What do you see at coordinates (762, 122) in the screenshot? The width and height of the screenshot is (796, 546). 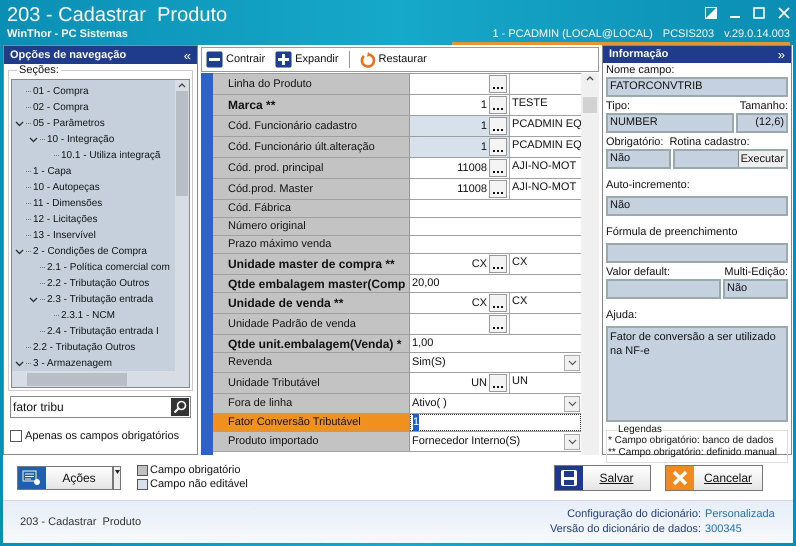 I see `size-value: (12,6)` at bounding box center [762, 122].